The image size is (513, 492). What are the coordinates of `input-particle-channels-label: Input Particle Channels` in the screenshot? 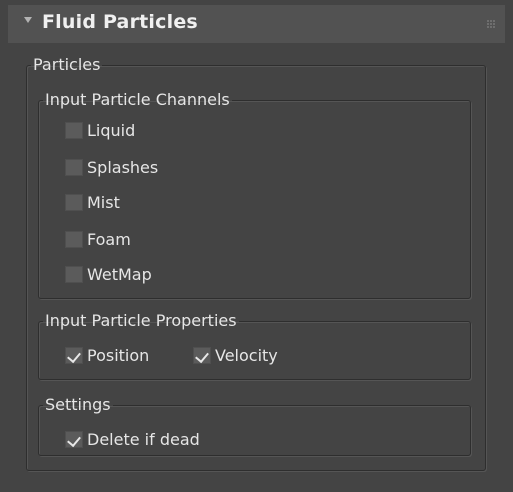 It's located at (137, 99).